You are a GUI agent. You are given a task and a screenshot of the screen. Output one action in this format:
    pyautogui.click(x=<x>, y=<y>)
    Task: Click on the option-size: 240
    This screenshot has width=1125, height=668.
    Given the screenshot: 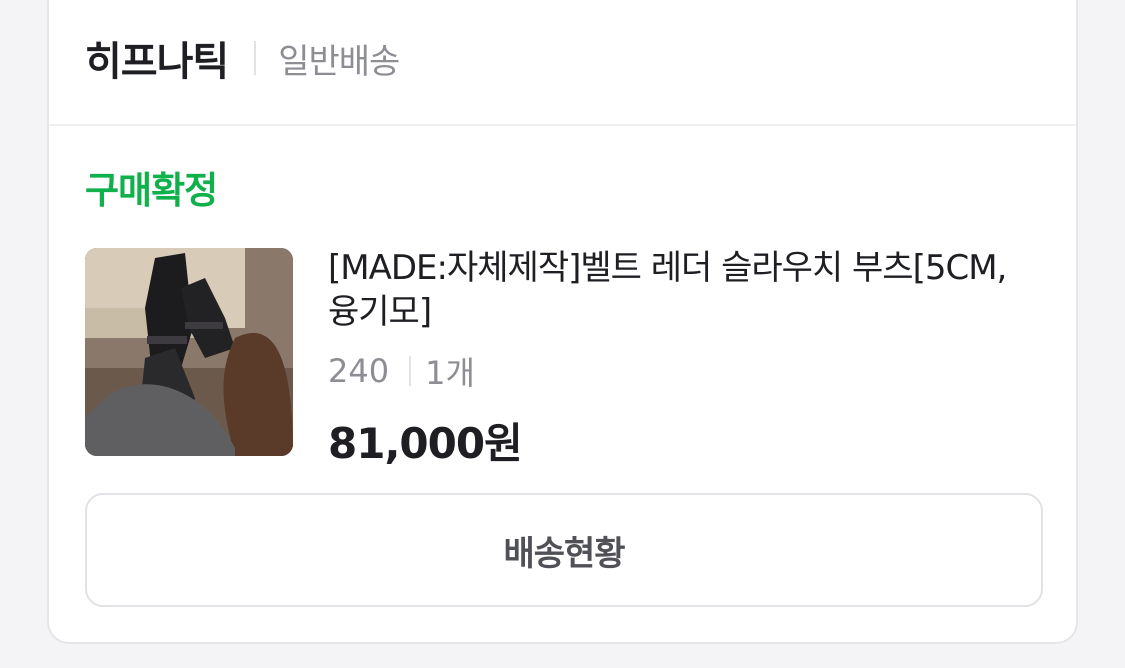 What is the action you would take?
    pyautogui.click(x=359, y=371)
    